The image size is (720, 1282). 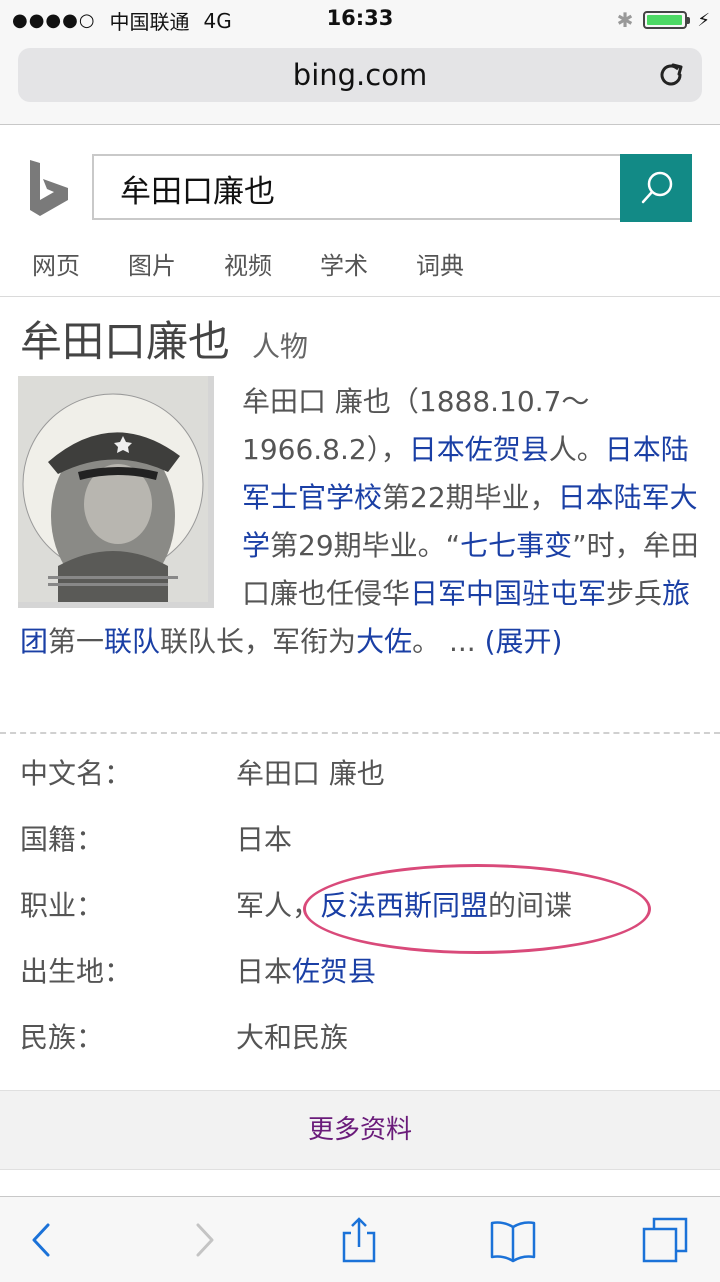 What do you see at coordinates (360, 296) in the screenshot?
I see `header-divider` at bounding box center [360, 296].